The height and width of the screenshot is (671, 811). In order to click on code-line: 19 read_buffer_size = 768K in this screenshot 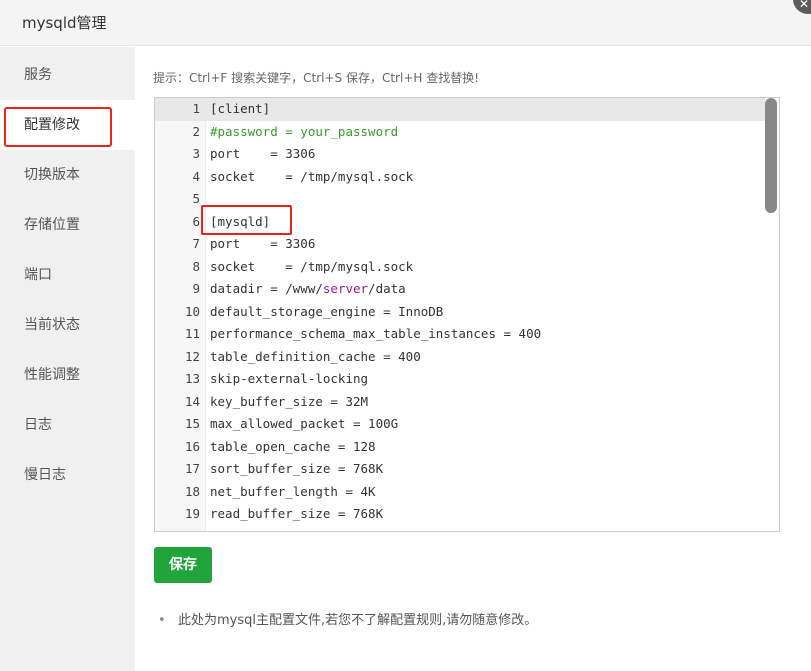, I will do `click(460, 514)`.